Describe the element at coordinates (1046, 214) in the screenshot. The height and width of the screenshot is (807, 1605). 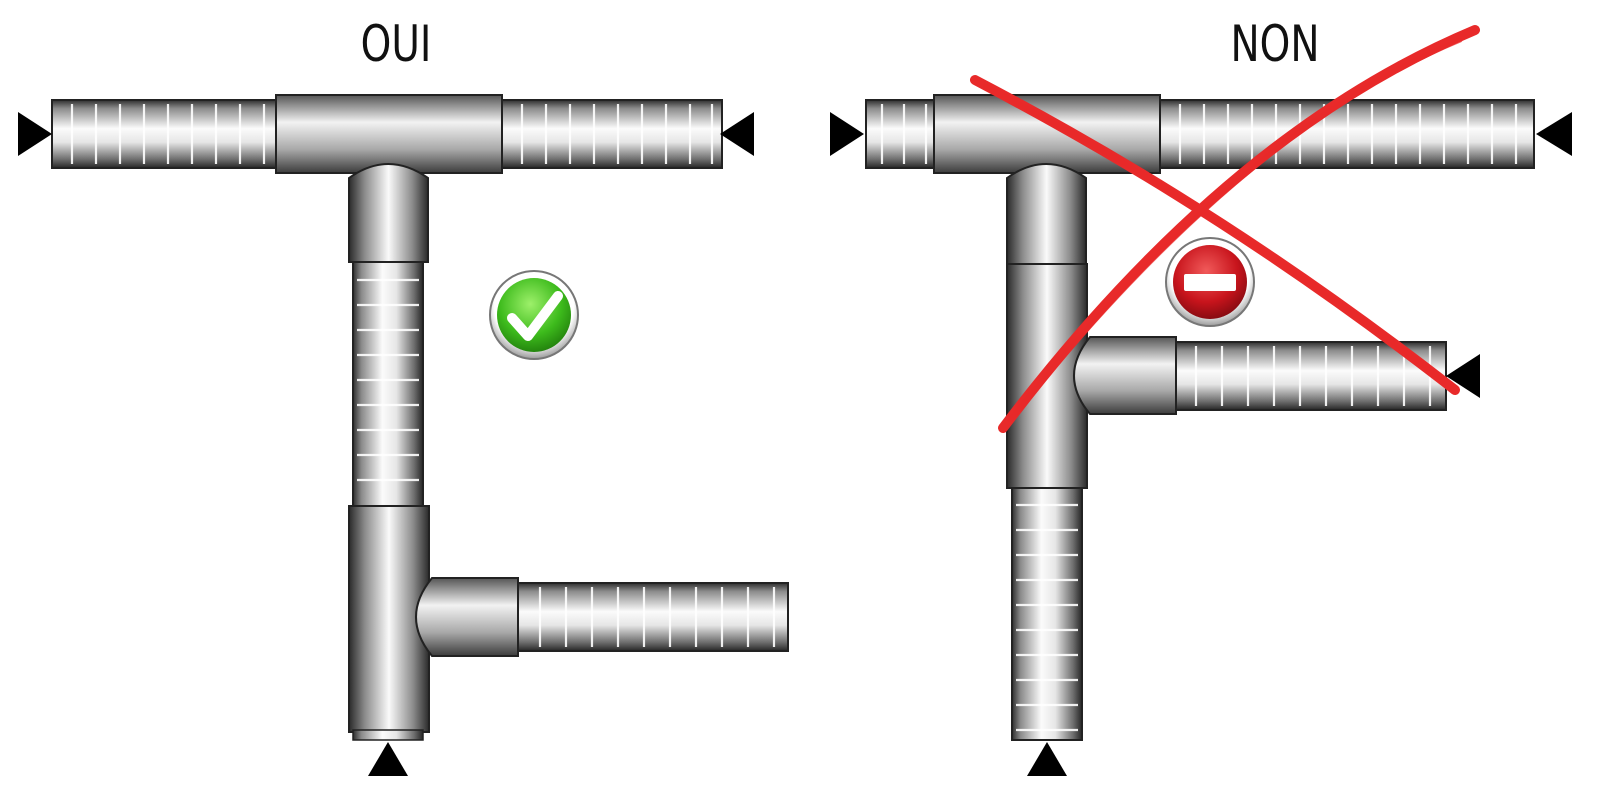
I see `tee-branch-top-right` at that location.